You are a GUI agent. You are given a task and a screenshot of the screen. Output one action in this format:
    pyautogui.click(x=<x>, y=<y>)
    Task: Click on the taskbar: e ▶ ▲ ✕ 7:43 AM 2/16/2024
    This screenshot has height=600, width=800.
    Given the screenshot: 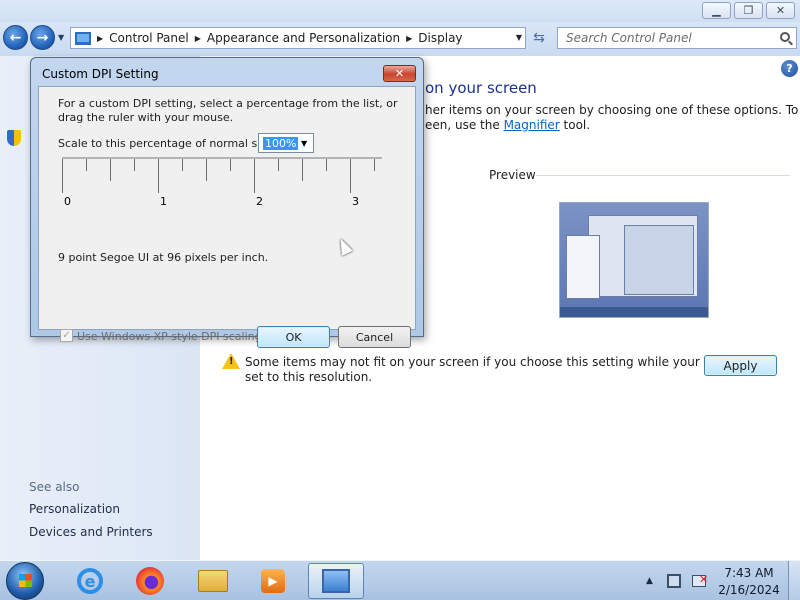 What is the action you would take?
    pyautogui.click(x=400, y=580)
    